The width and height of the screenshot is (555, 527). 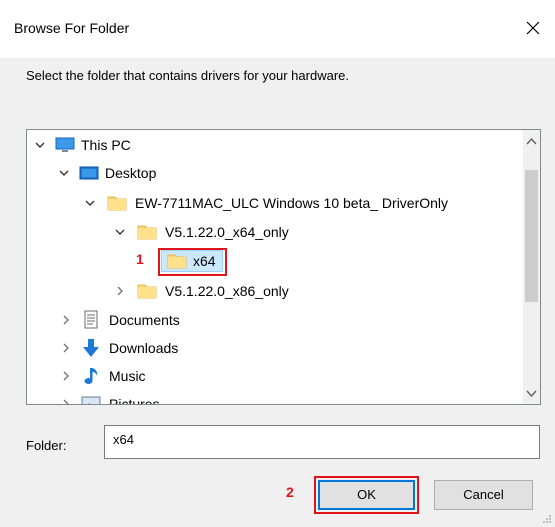 I want to click on tree-item-label: Downloads, so click(x=144, y=348).